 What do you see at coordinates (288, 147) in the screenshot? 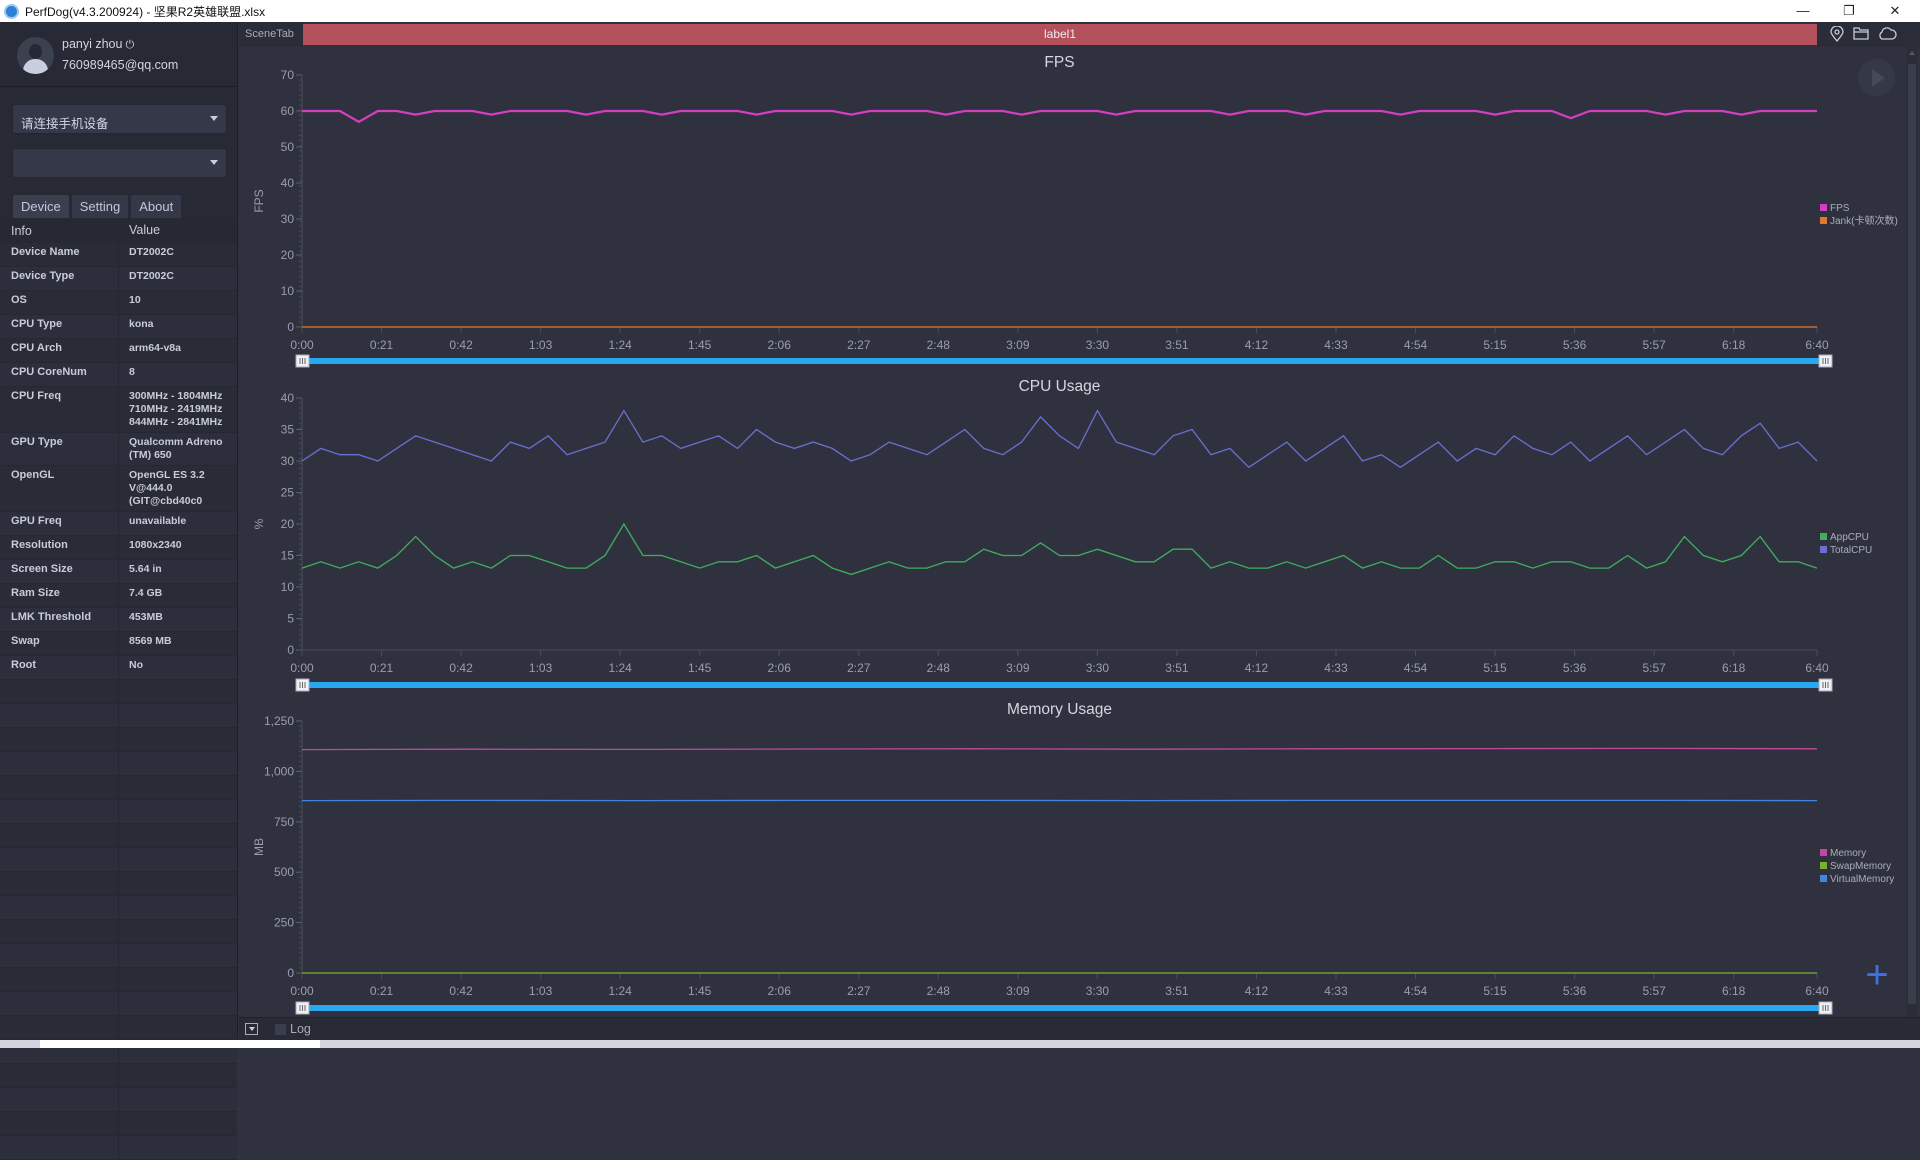
I see `y-tick-label: 50` at bounding box center [288, 147].